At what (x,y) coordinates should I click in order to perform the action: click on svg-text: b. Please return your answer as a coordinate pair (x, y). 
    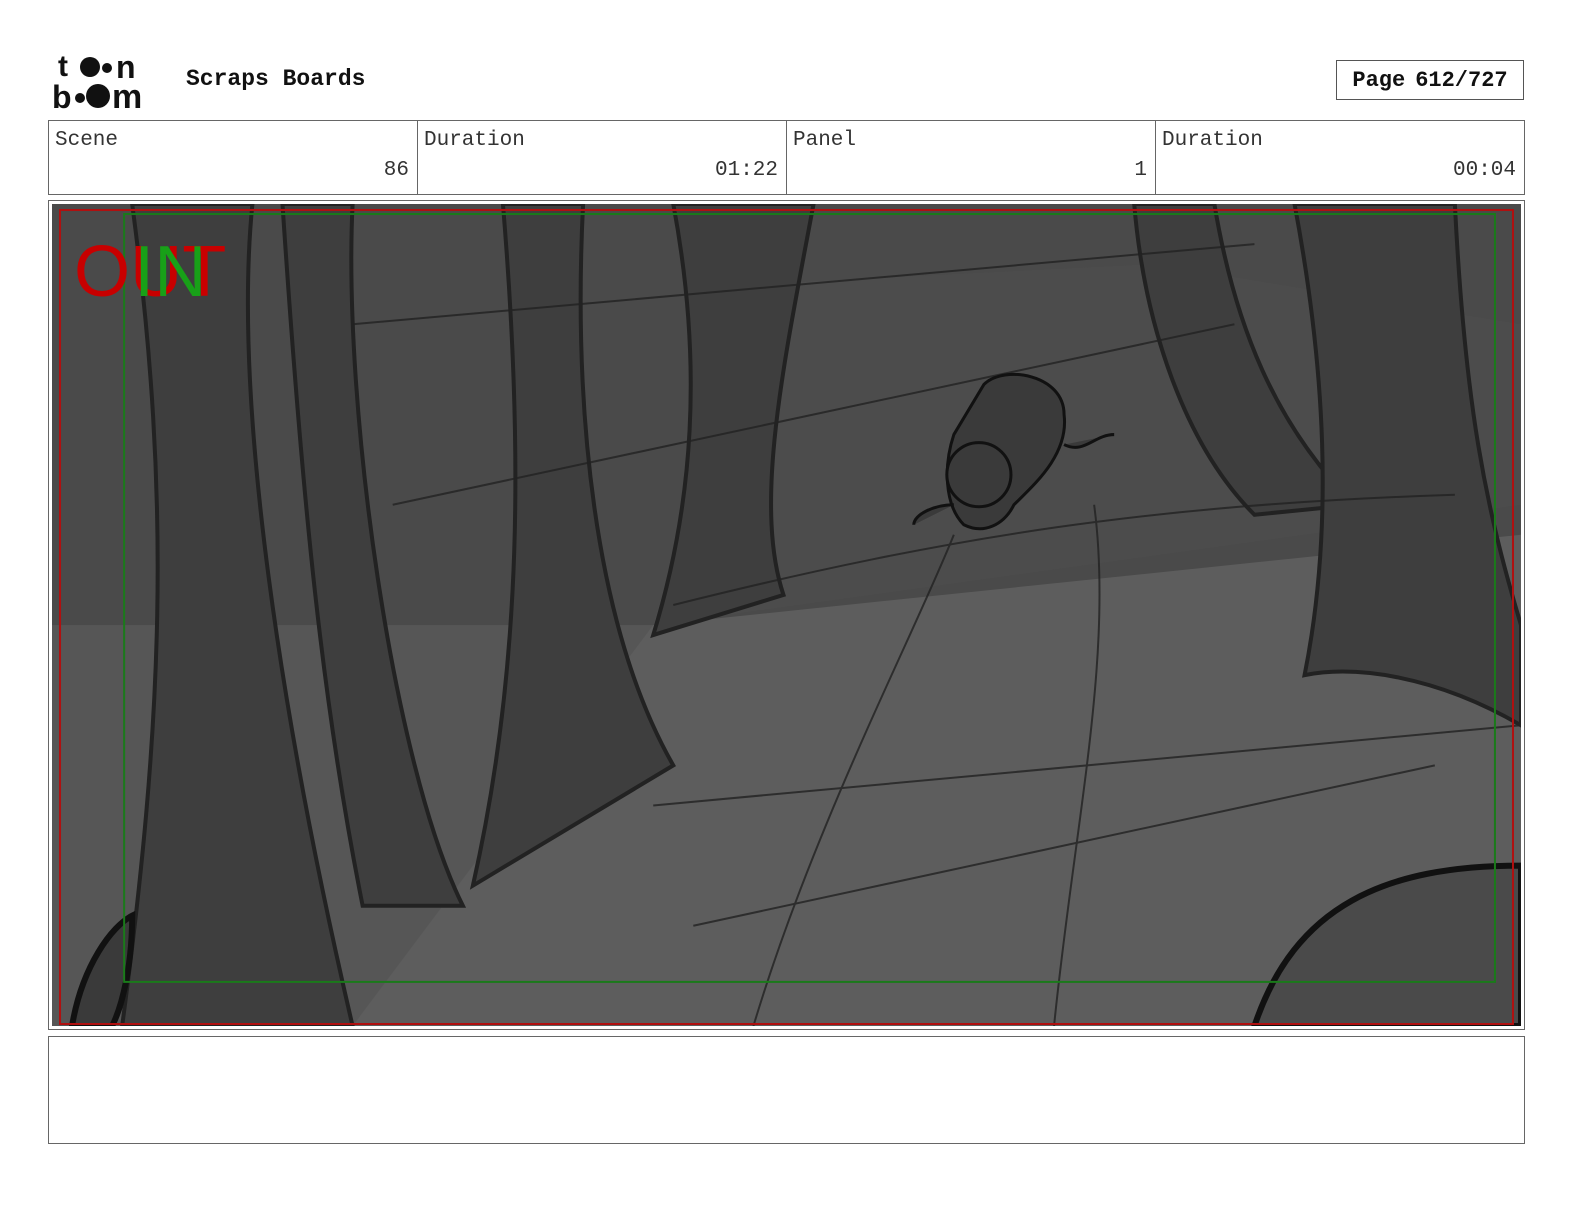
    Looking at the image, I should click on (62, 95).